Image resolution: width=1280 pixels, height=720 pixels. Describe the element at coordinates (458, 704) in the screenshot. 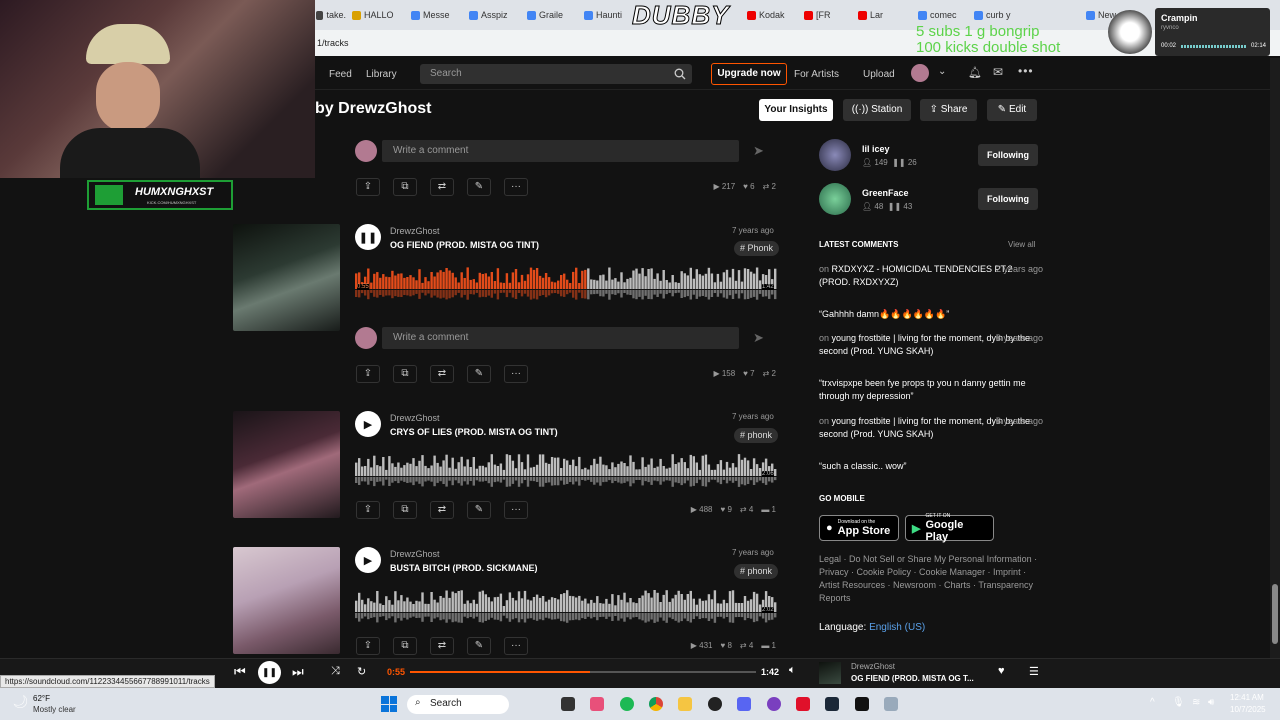

I see `taskbar-search: ⌕ Search` at that location.